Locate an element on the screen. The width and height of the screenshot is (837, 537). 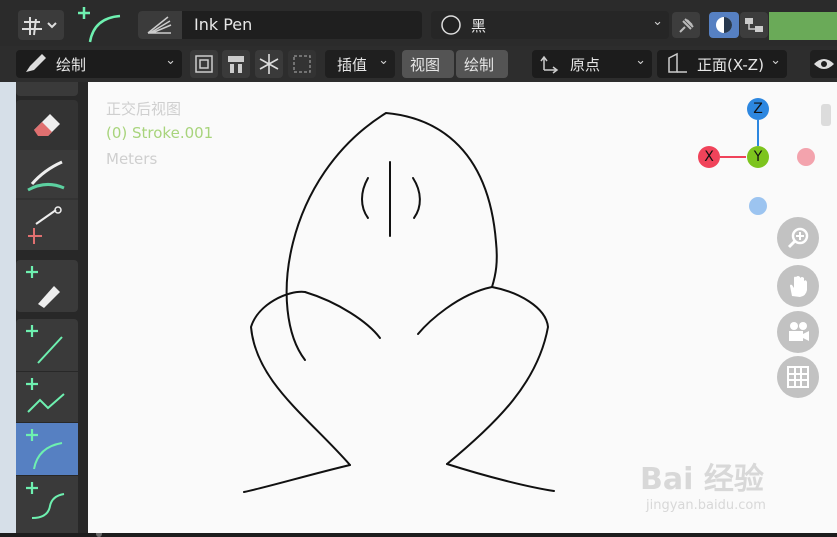
origin-label: 原点 is located at coordinates (585, 65).